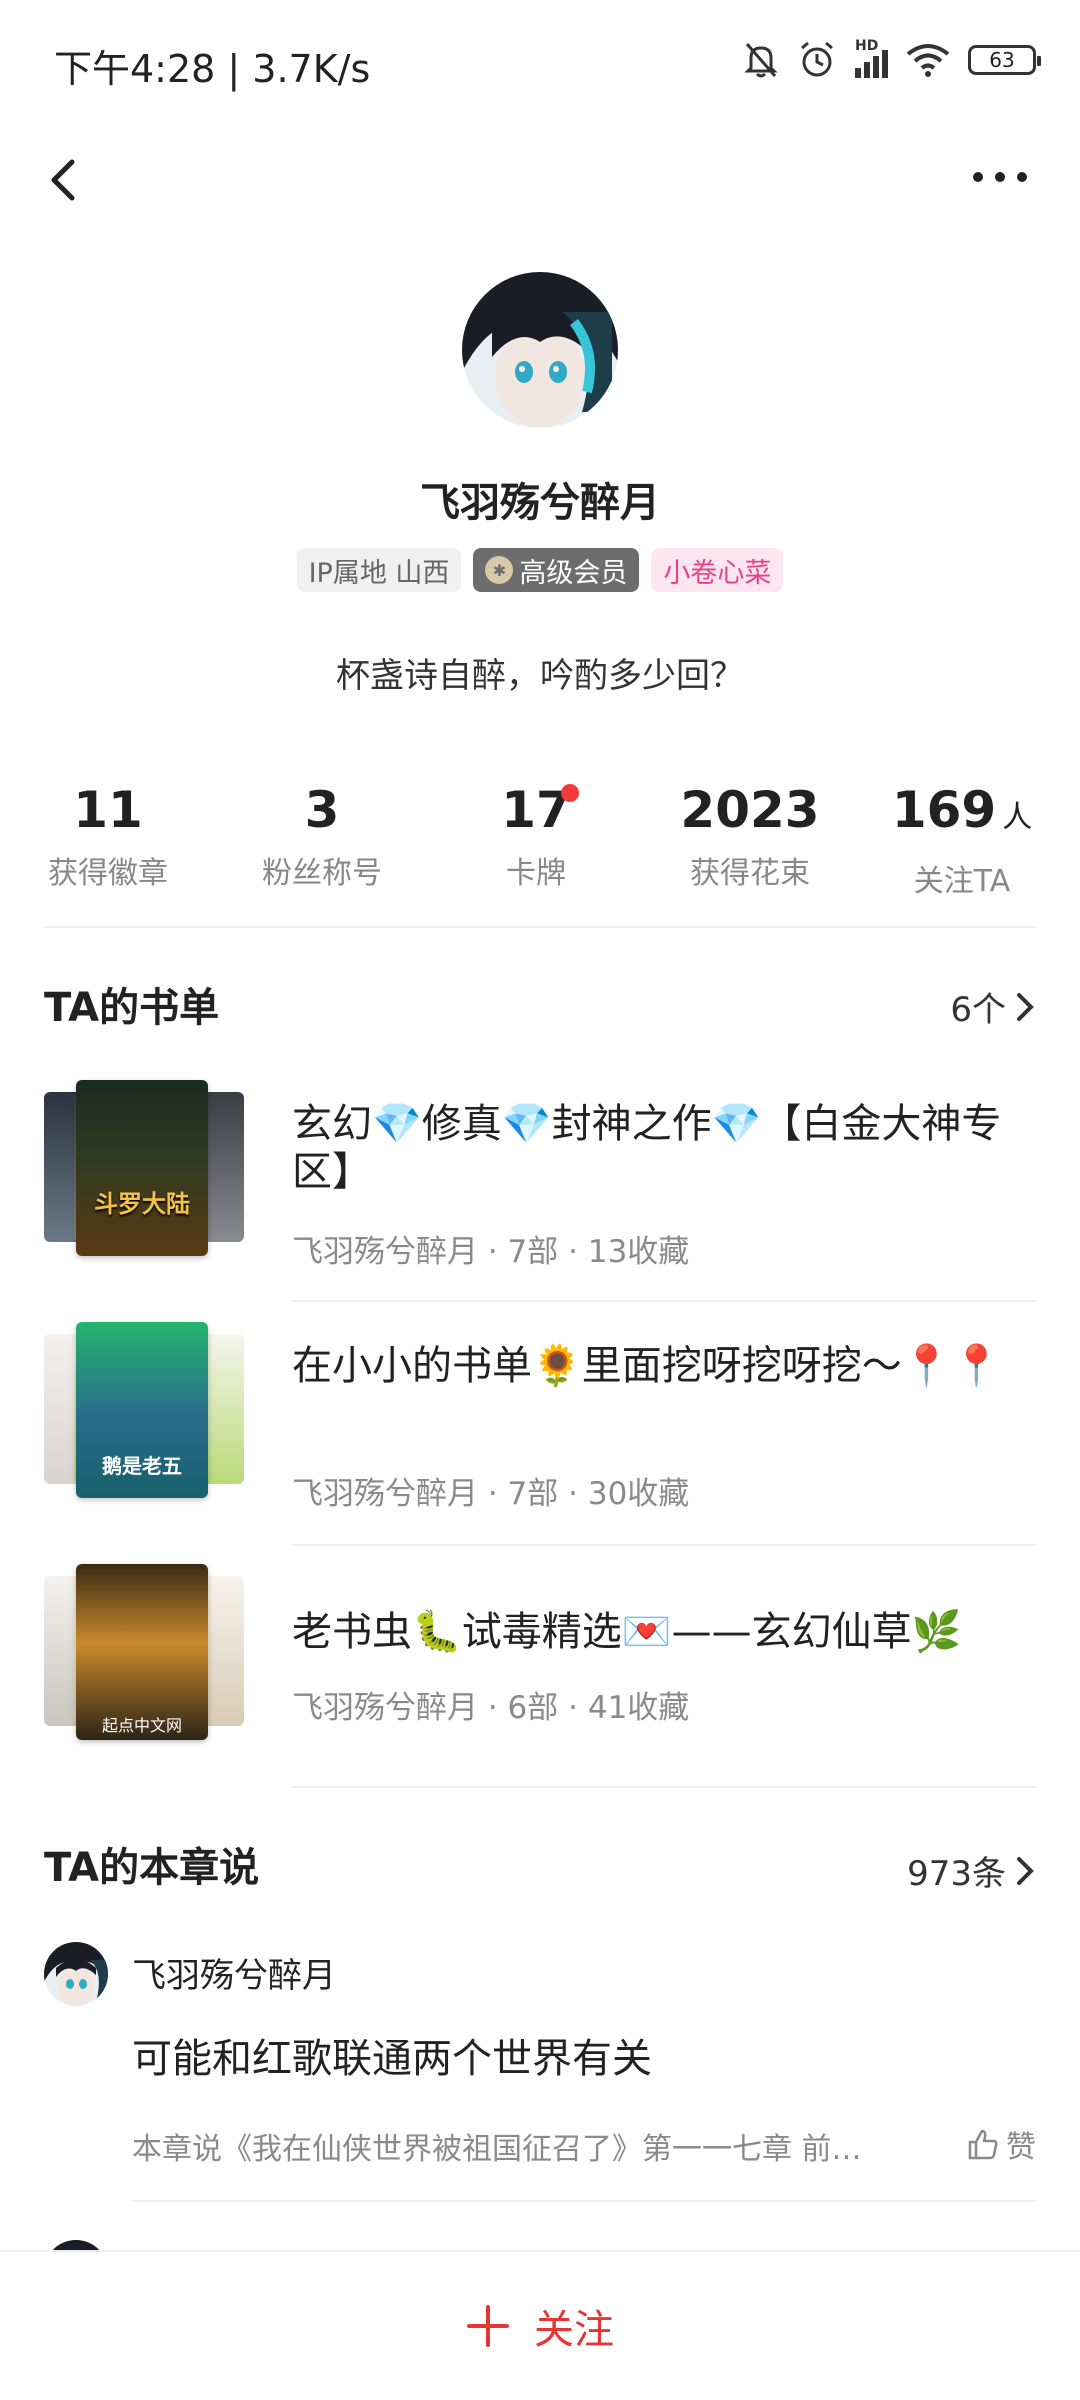 The height and width of the screenshot is (2400, 1080). Describe the element at coordinates (817, 59) in the screenshot. I see `alarm-icon` at that location.